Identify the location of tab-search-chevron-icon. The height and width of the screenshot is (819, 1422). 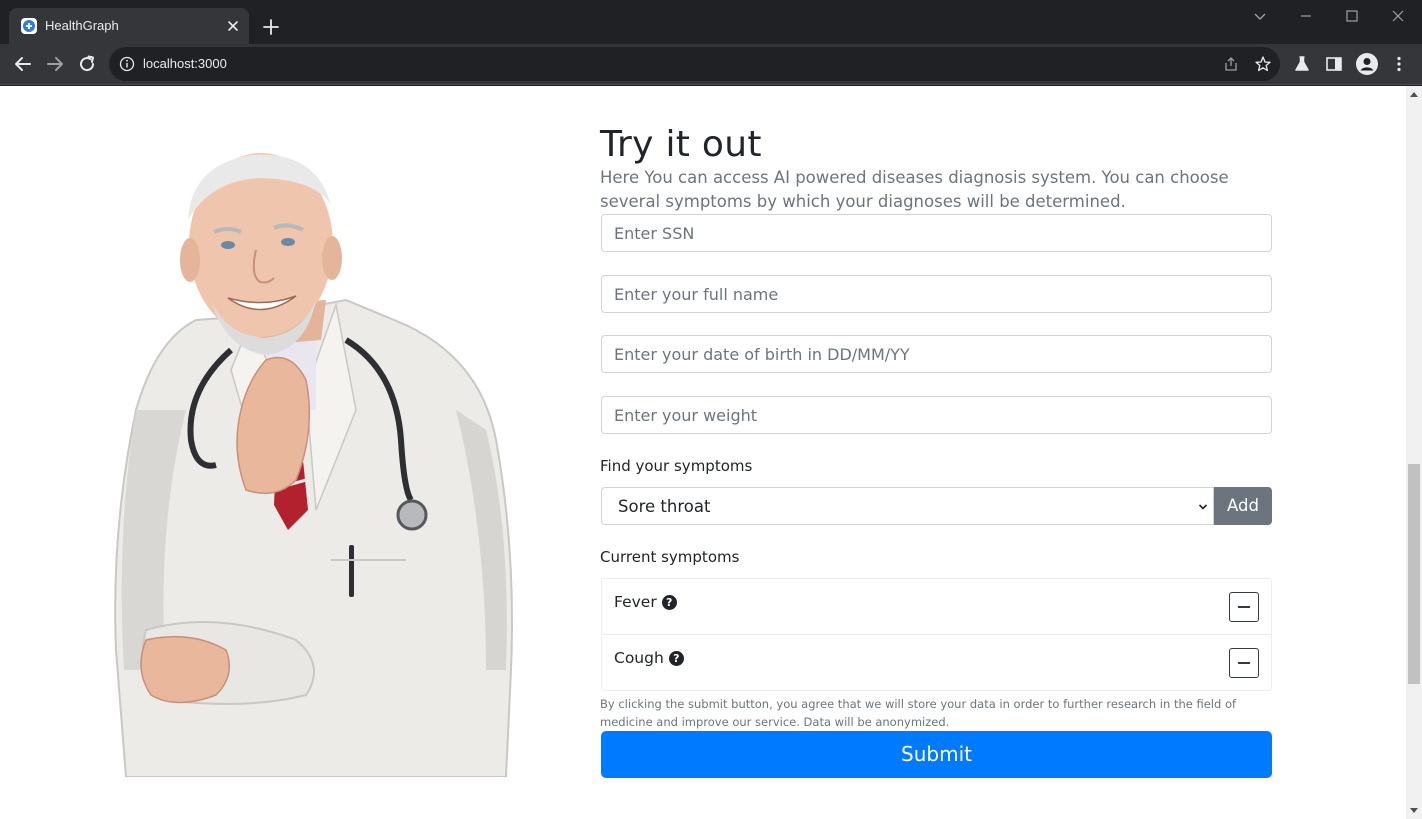
(1260, 16).